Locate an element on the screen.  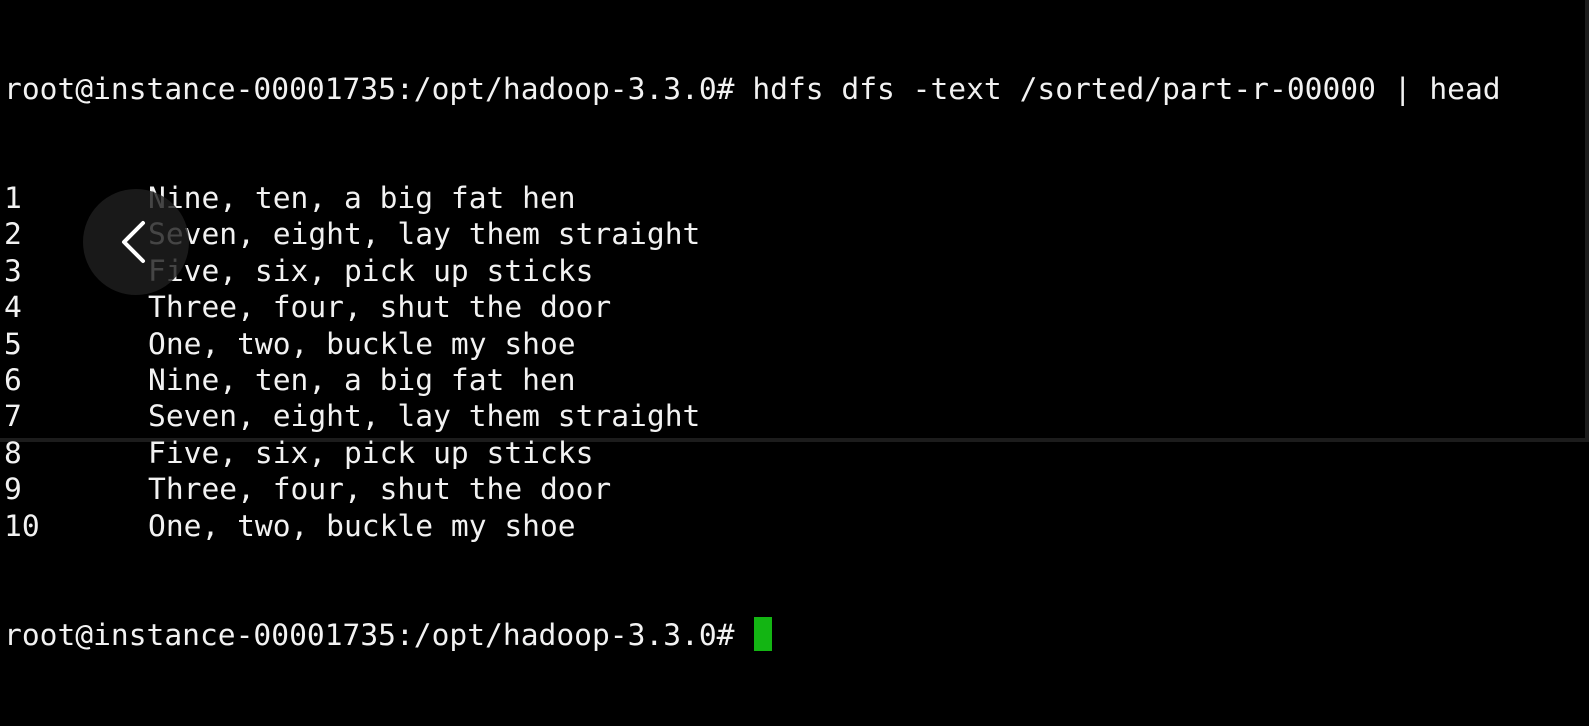
output-line: 2 Seven, eight, lay them straight is located at coordinates (752, 234).